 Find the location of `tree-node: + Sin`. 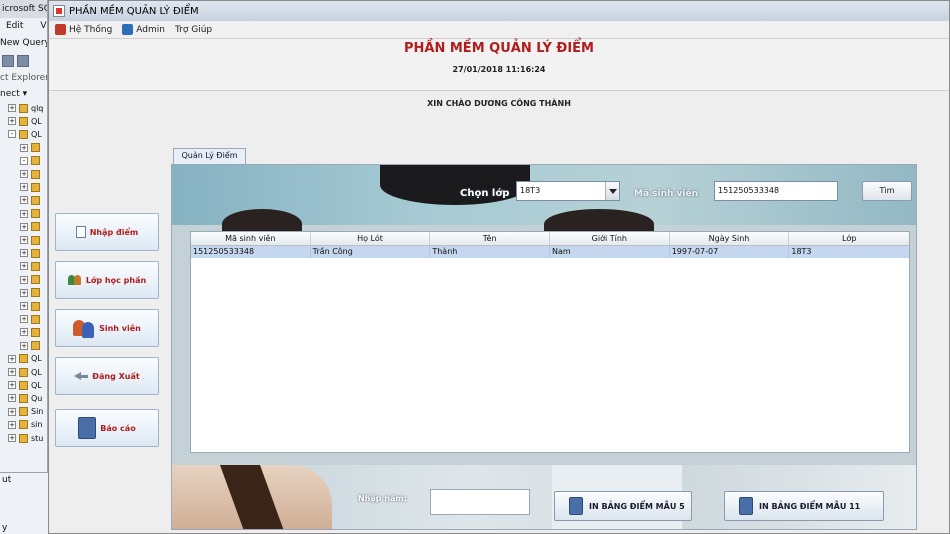

tree-node: + Sin is located at coordinates (25, 412).